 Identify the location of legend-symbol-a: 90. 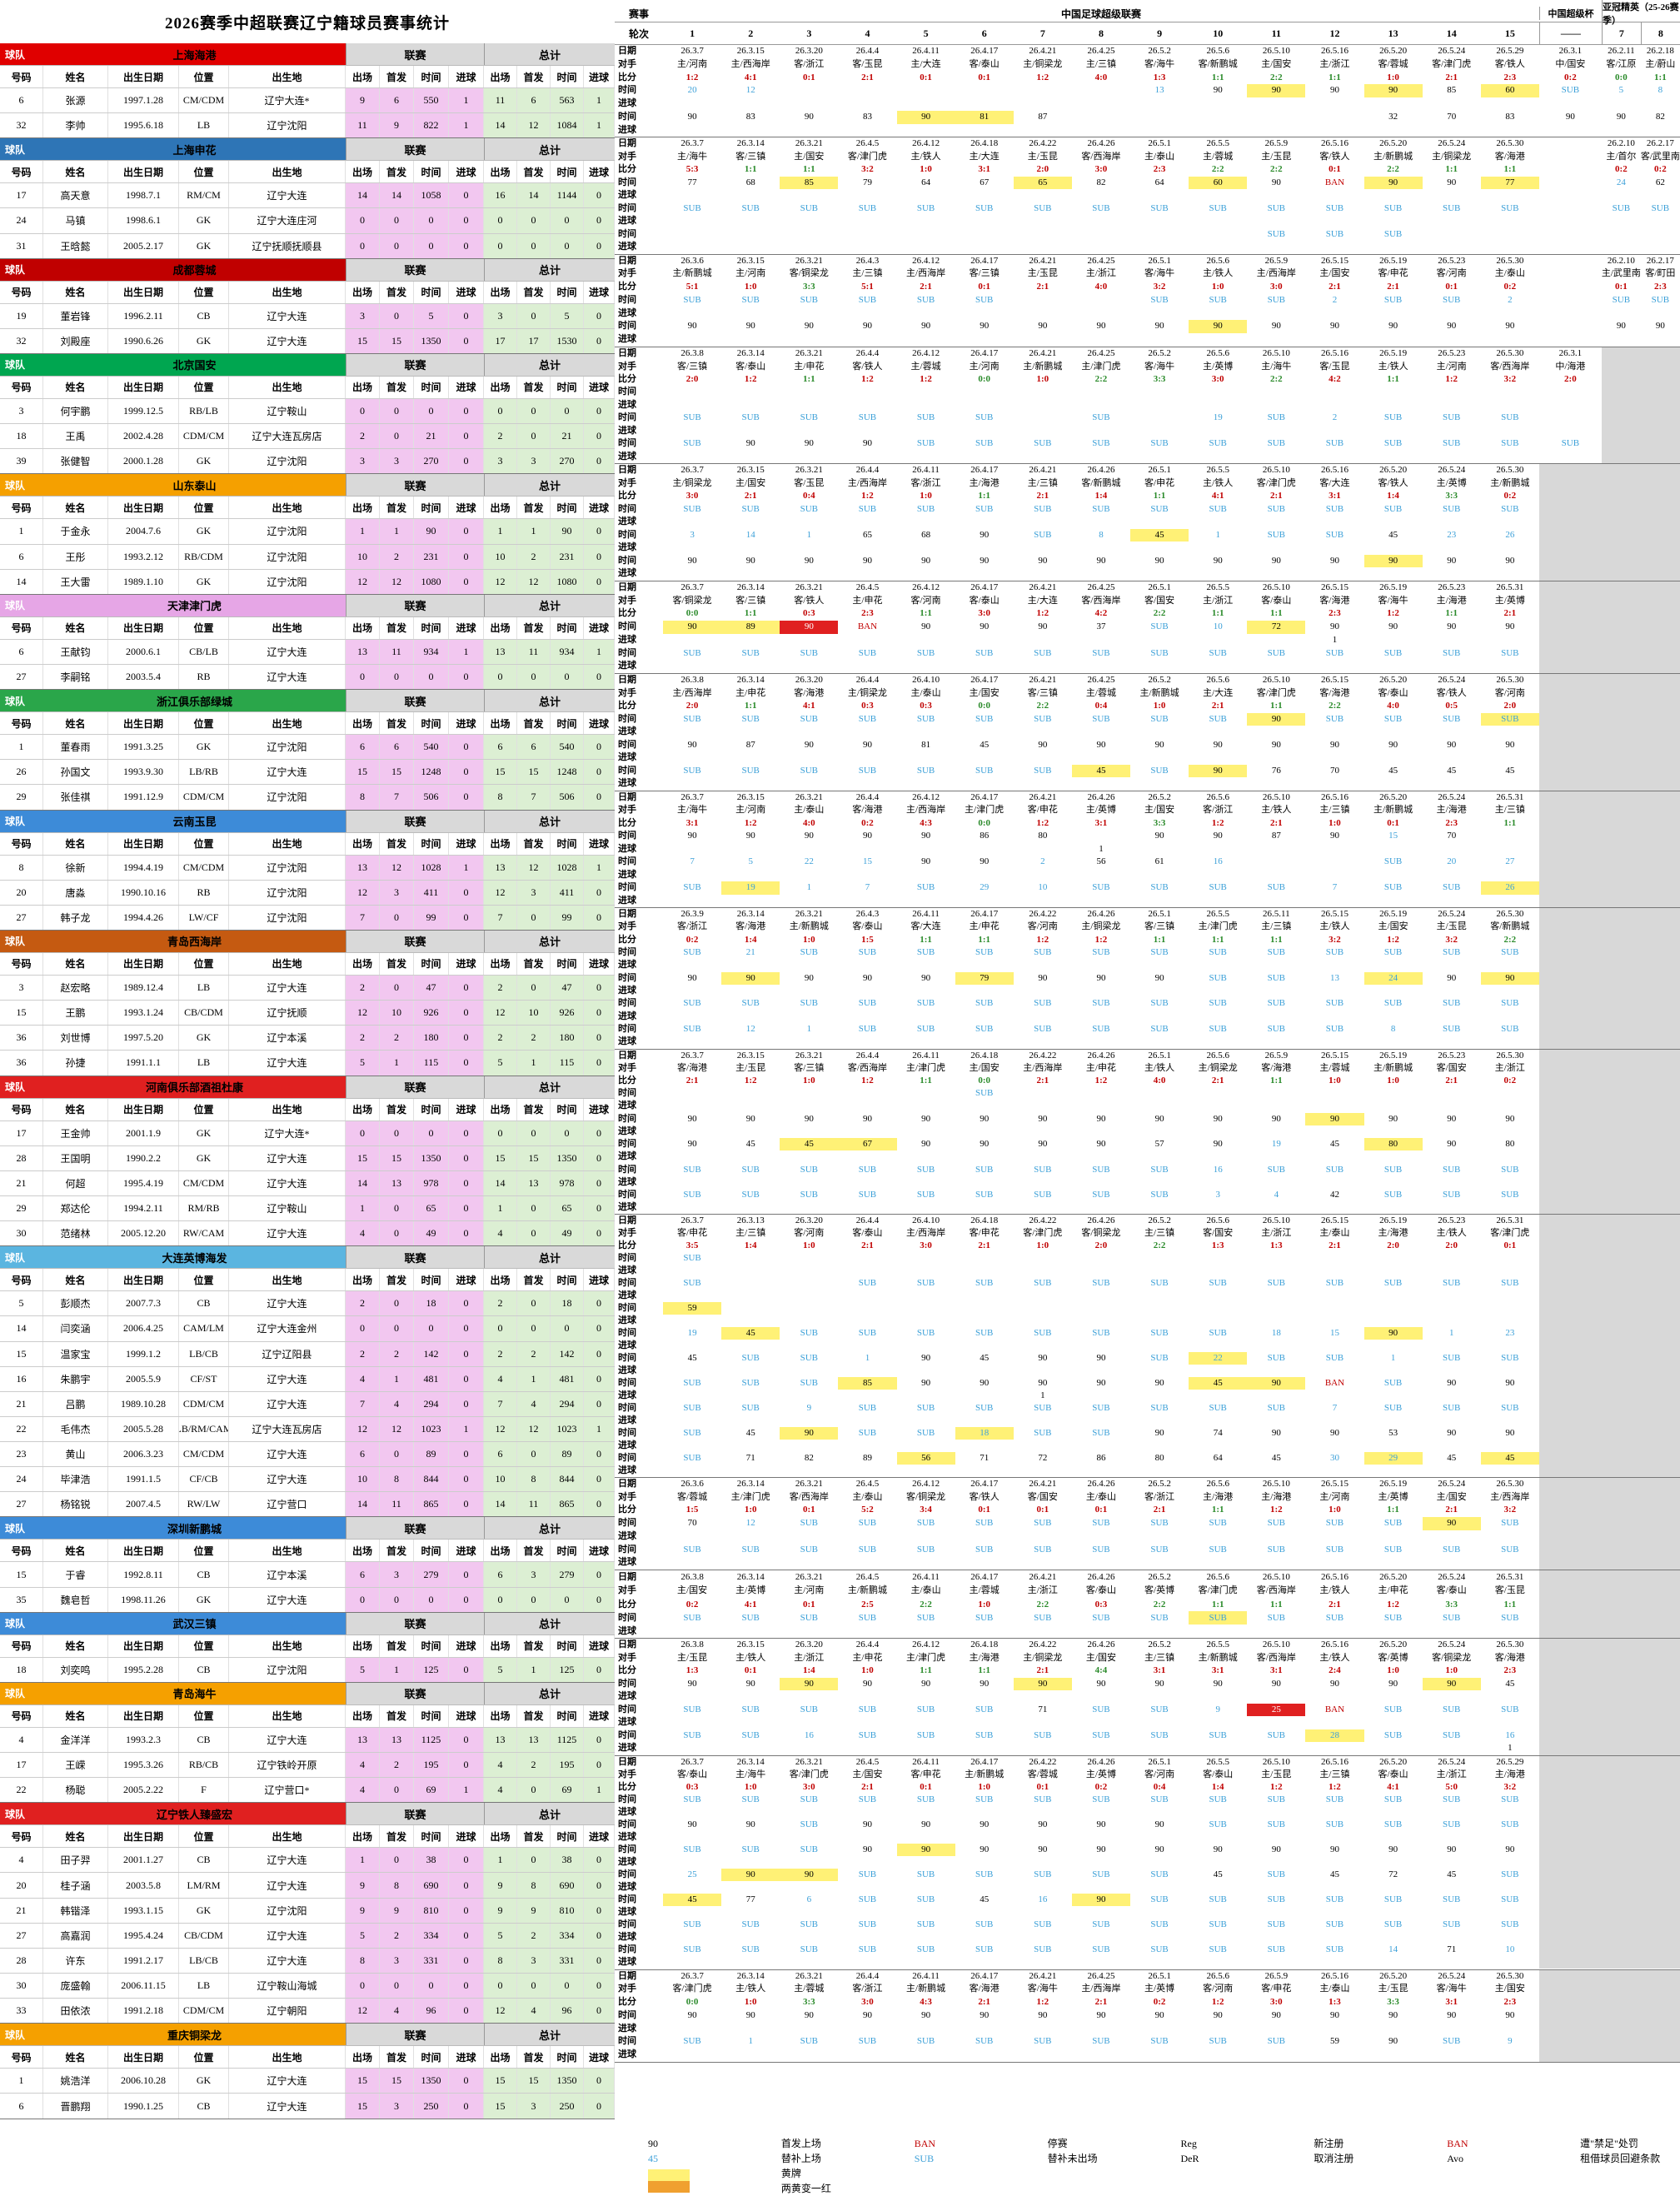
(653, 2143).